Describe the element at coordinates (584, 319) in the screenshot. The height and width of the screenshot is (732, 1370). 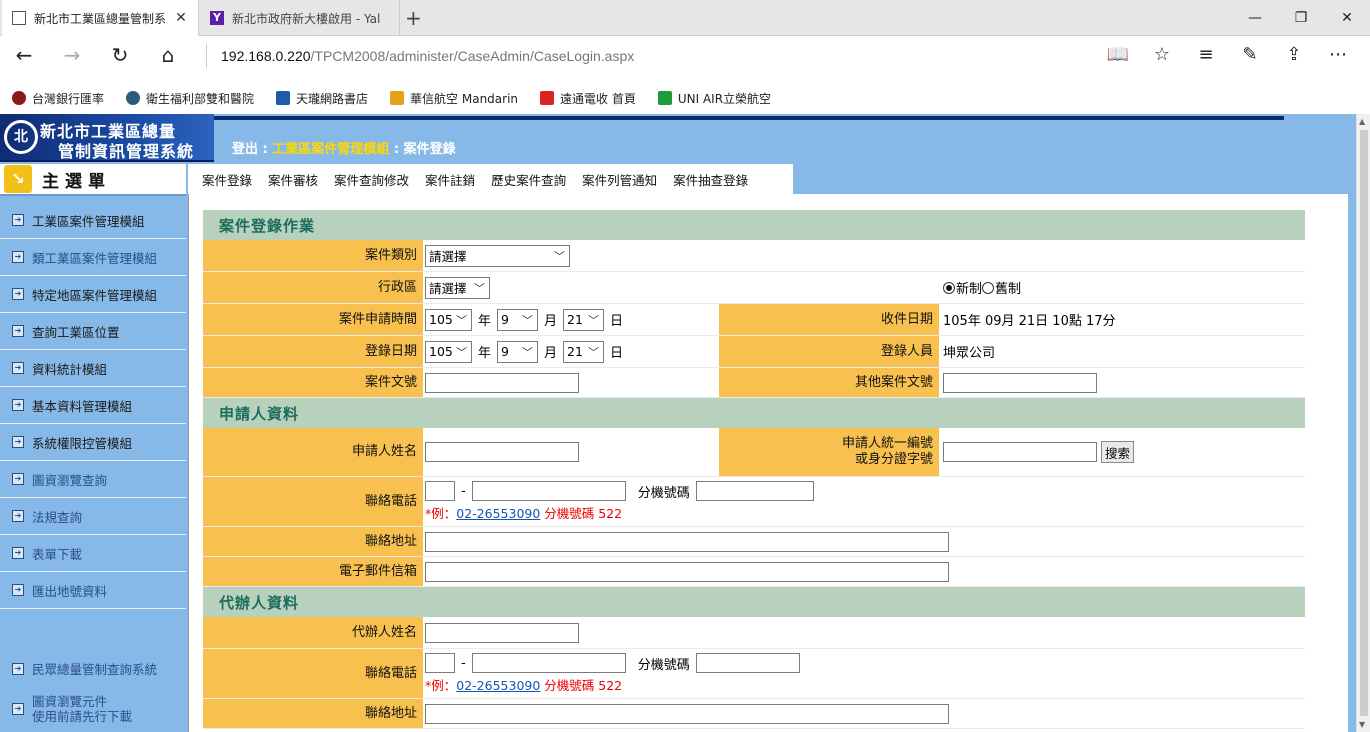
I see `apply-day-select: 21 ﹀` at that location.